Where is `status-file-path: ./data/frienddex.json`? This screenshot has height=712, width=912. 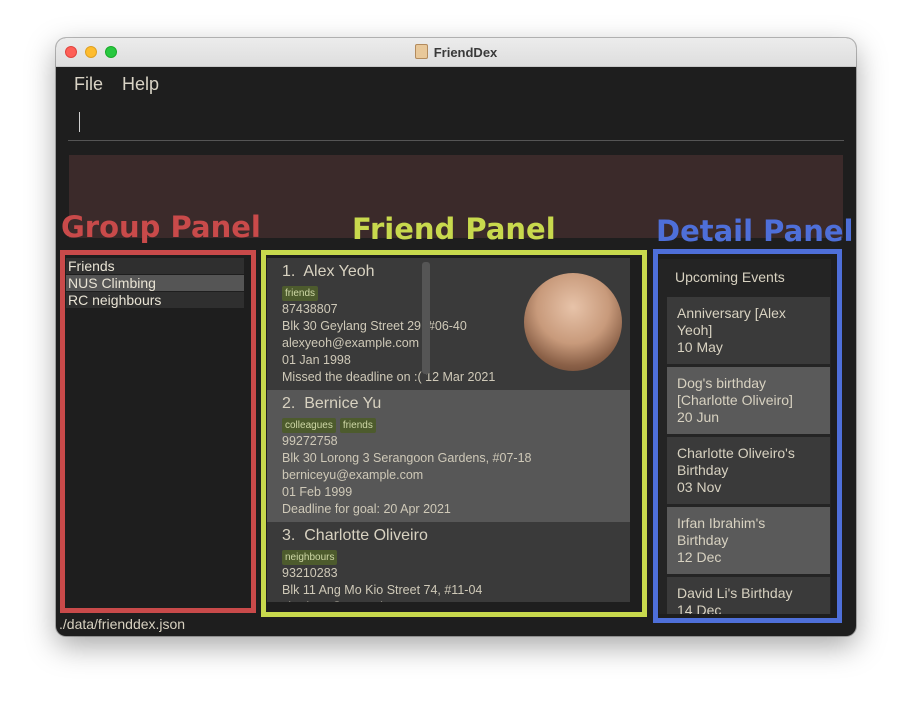 status-file-path: ./data/frienddex.json is located at coordinates (122, 624).